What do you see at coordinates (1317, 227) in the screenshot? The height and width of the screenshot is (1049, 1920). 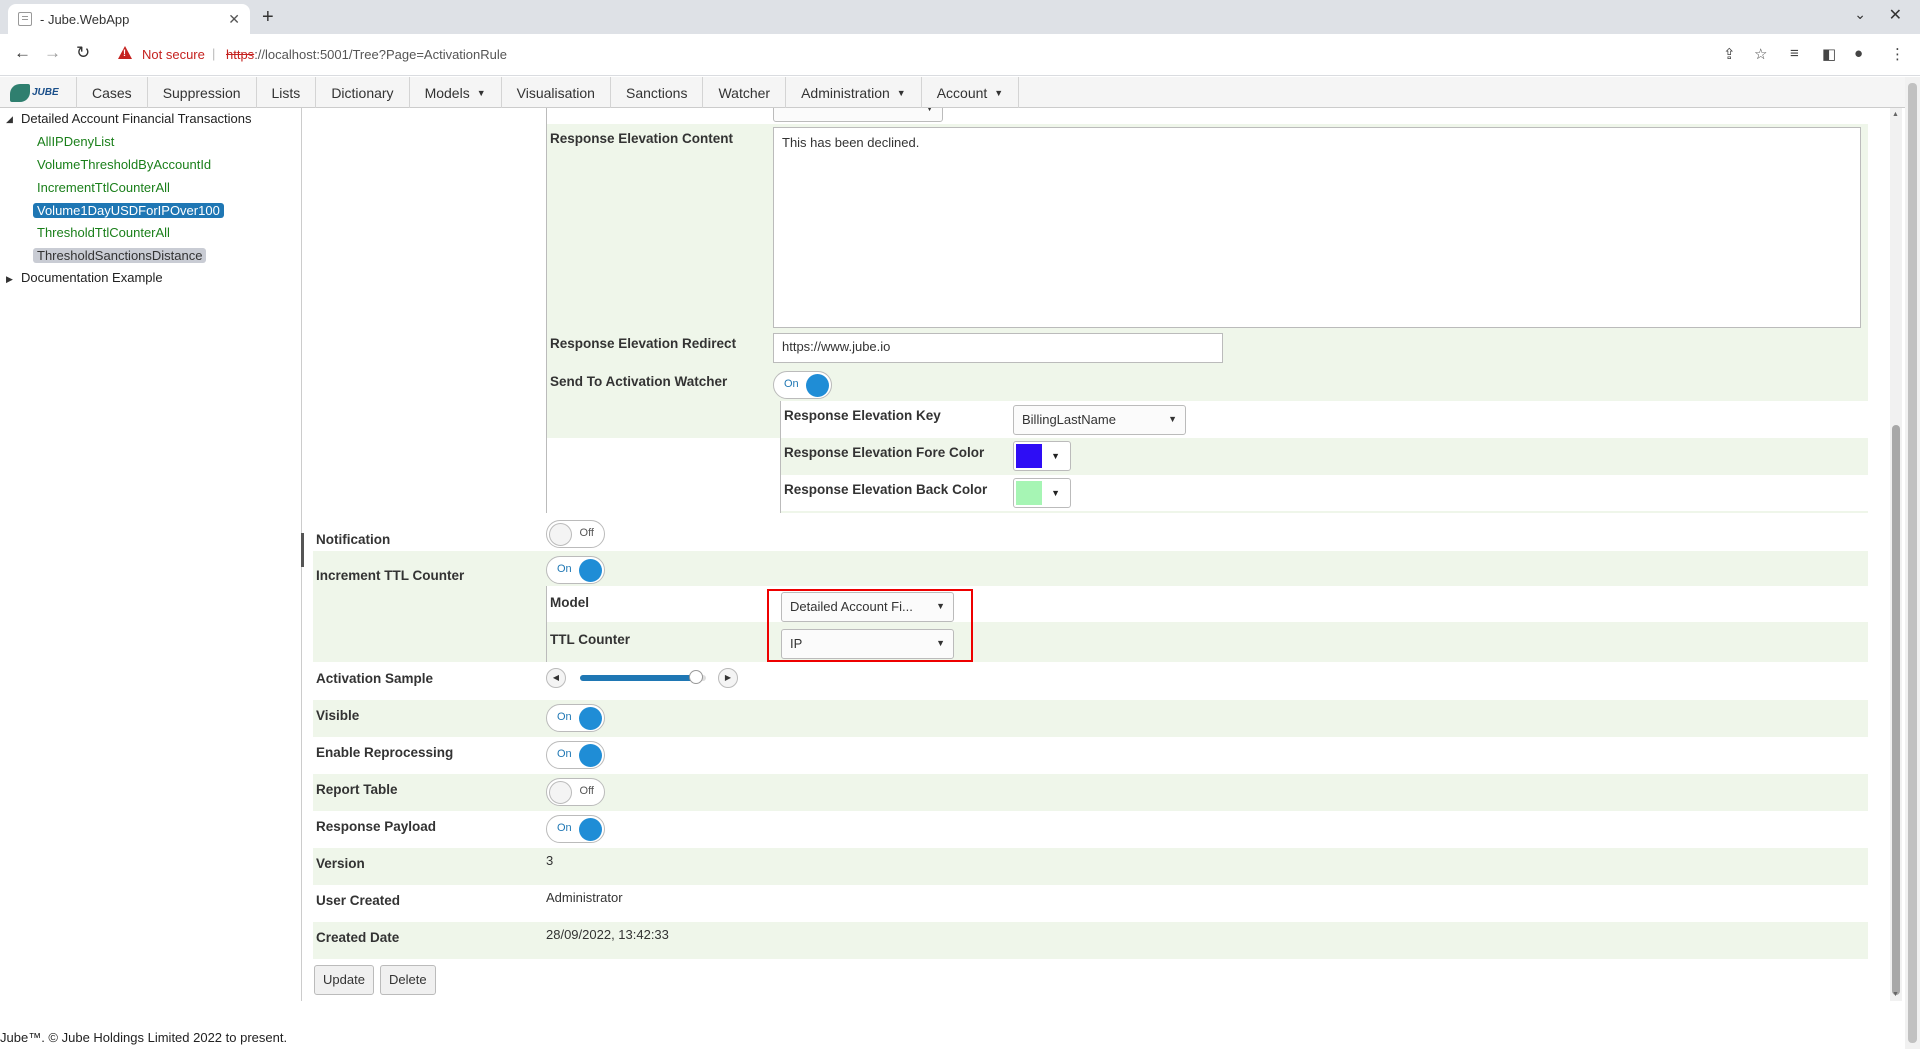 I see `response-elevation-content-textarea: This has been declined.` at bounding box center [1317, 227].